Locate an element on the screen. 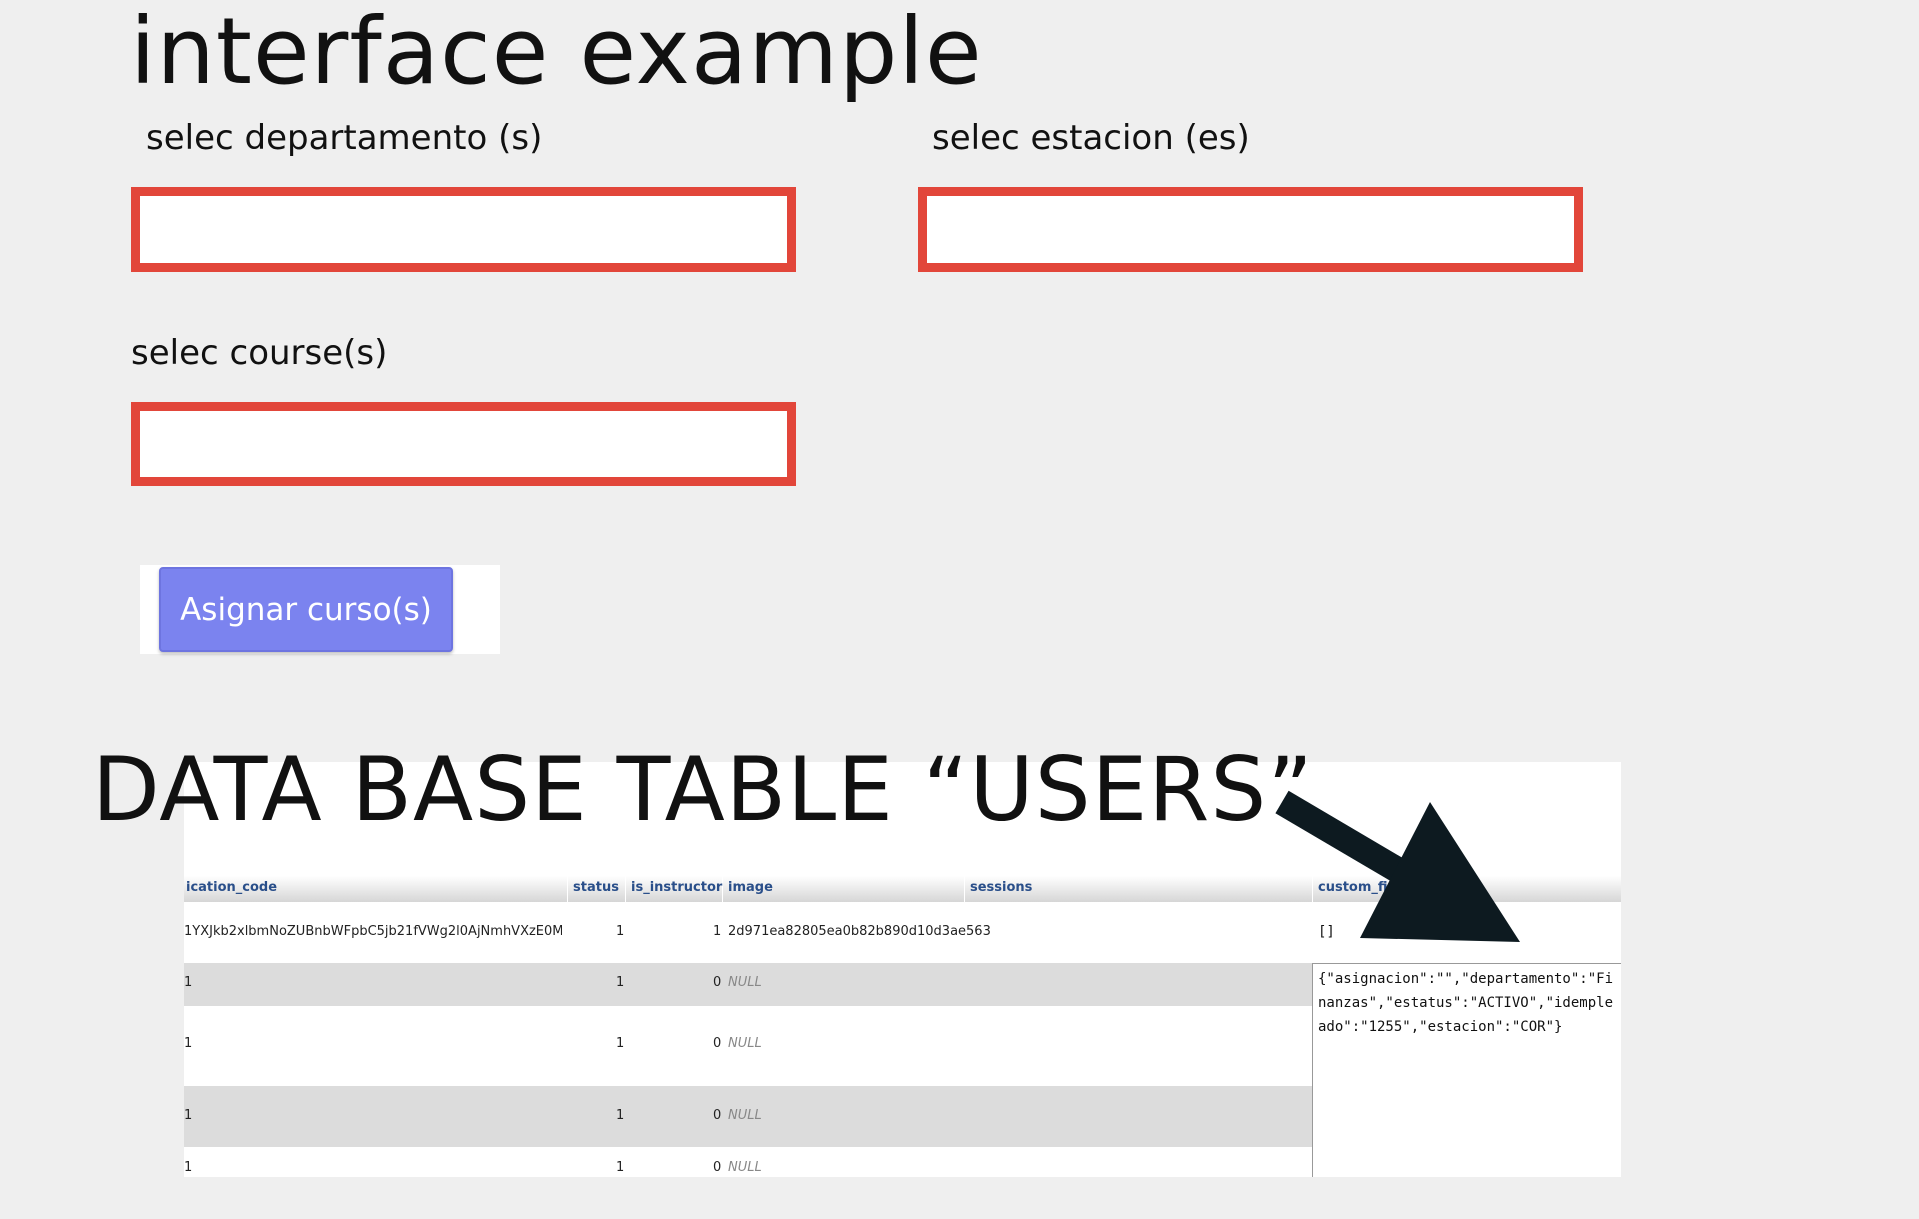  departamento-select is located at coordinates (463, 229).